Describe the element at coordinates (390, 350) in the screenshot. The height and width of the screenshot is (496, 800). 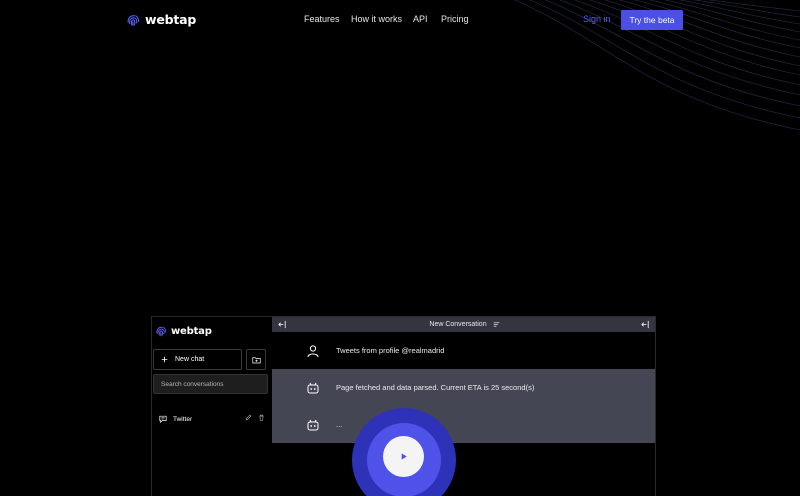
I see `message-text: Tweets from profile @realmadrid` at that location.